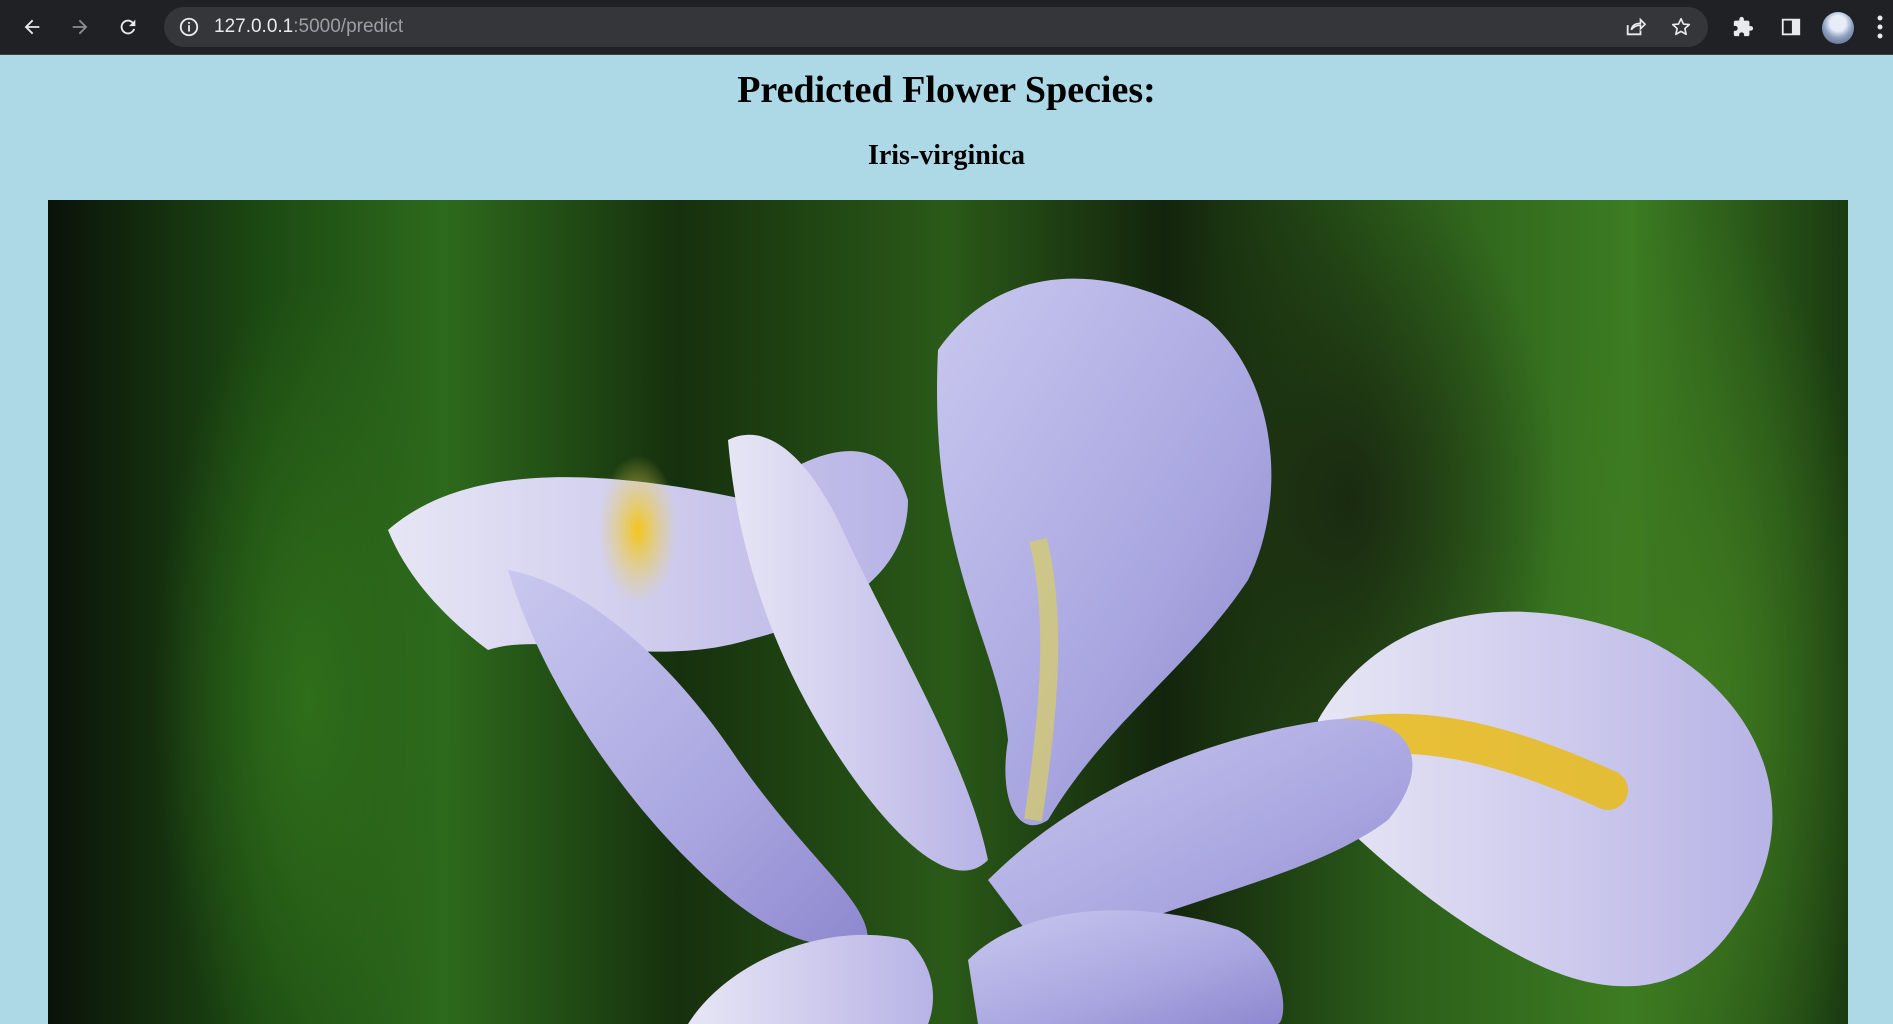 This screenshot has width=1893, height=1024. I want to click on back-icon, so click(32, 27).